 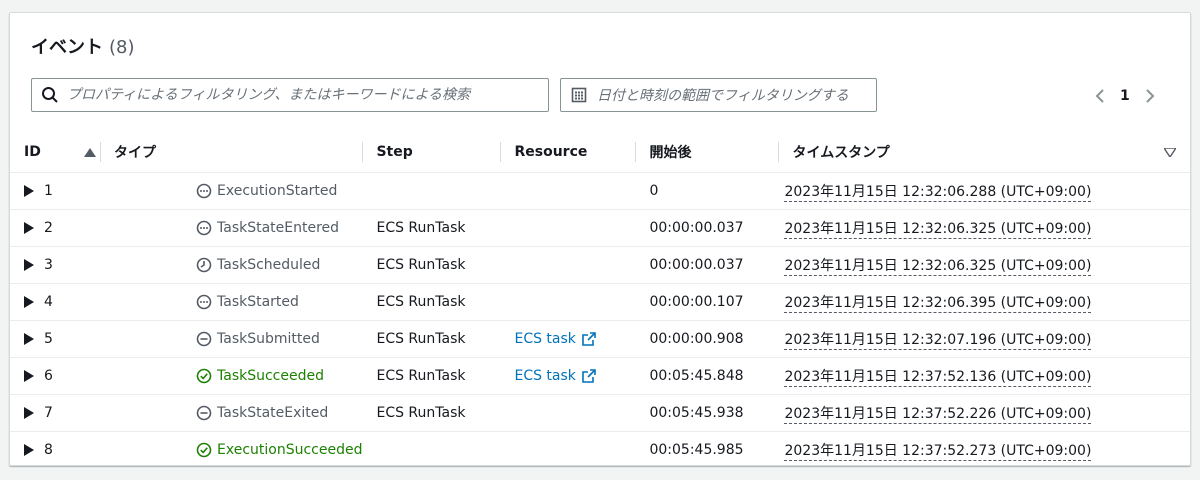 What do you see at coordinates (938, 303) in the screenshot?
I see `timestamp: 2023年11月15日 12:32:06.395 (UTC+09:00)` at bounding box center [938, 303].